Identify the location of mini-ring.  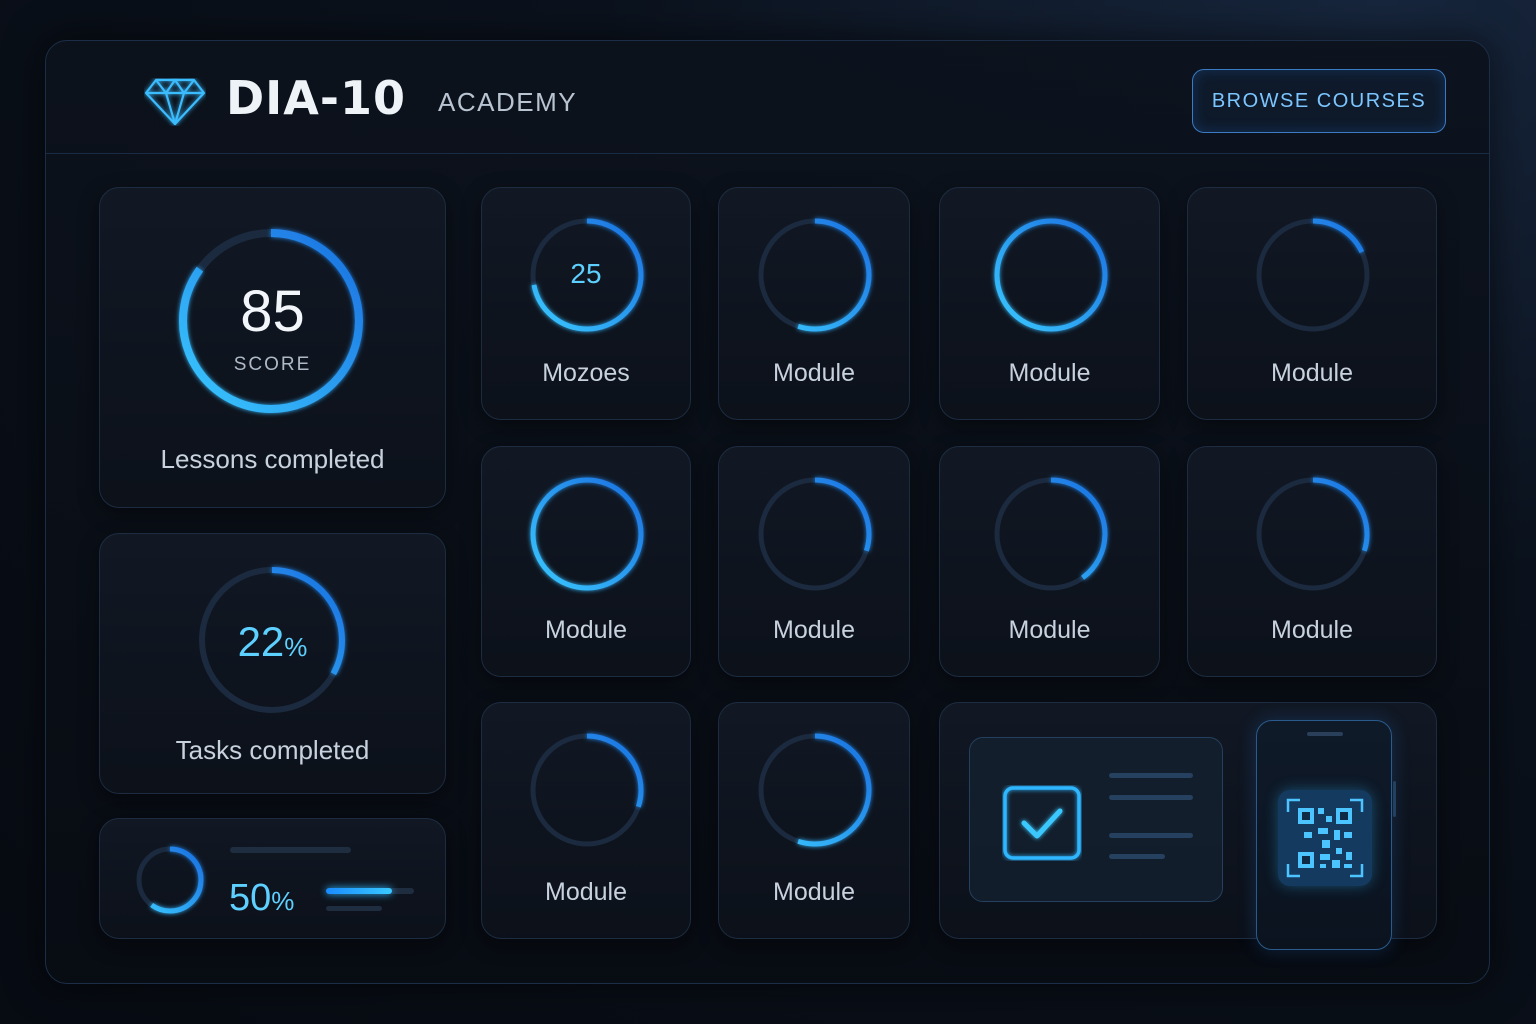
(170, 880).